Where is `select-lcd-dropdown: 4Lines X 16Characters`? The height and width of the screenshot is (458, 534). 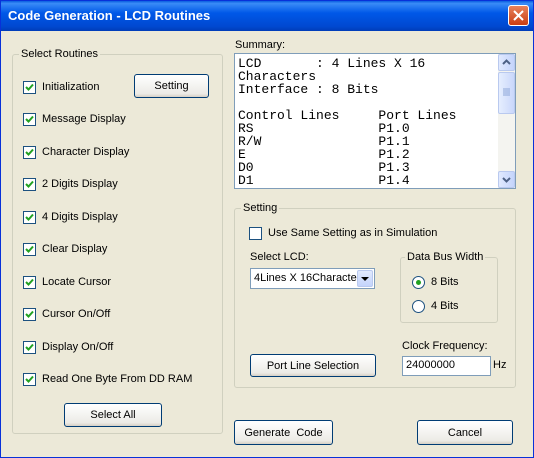
select-lcd-dropdown: 4Lines X 16Characters is located at coordinates (312, 278).